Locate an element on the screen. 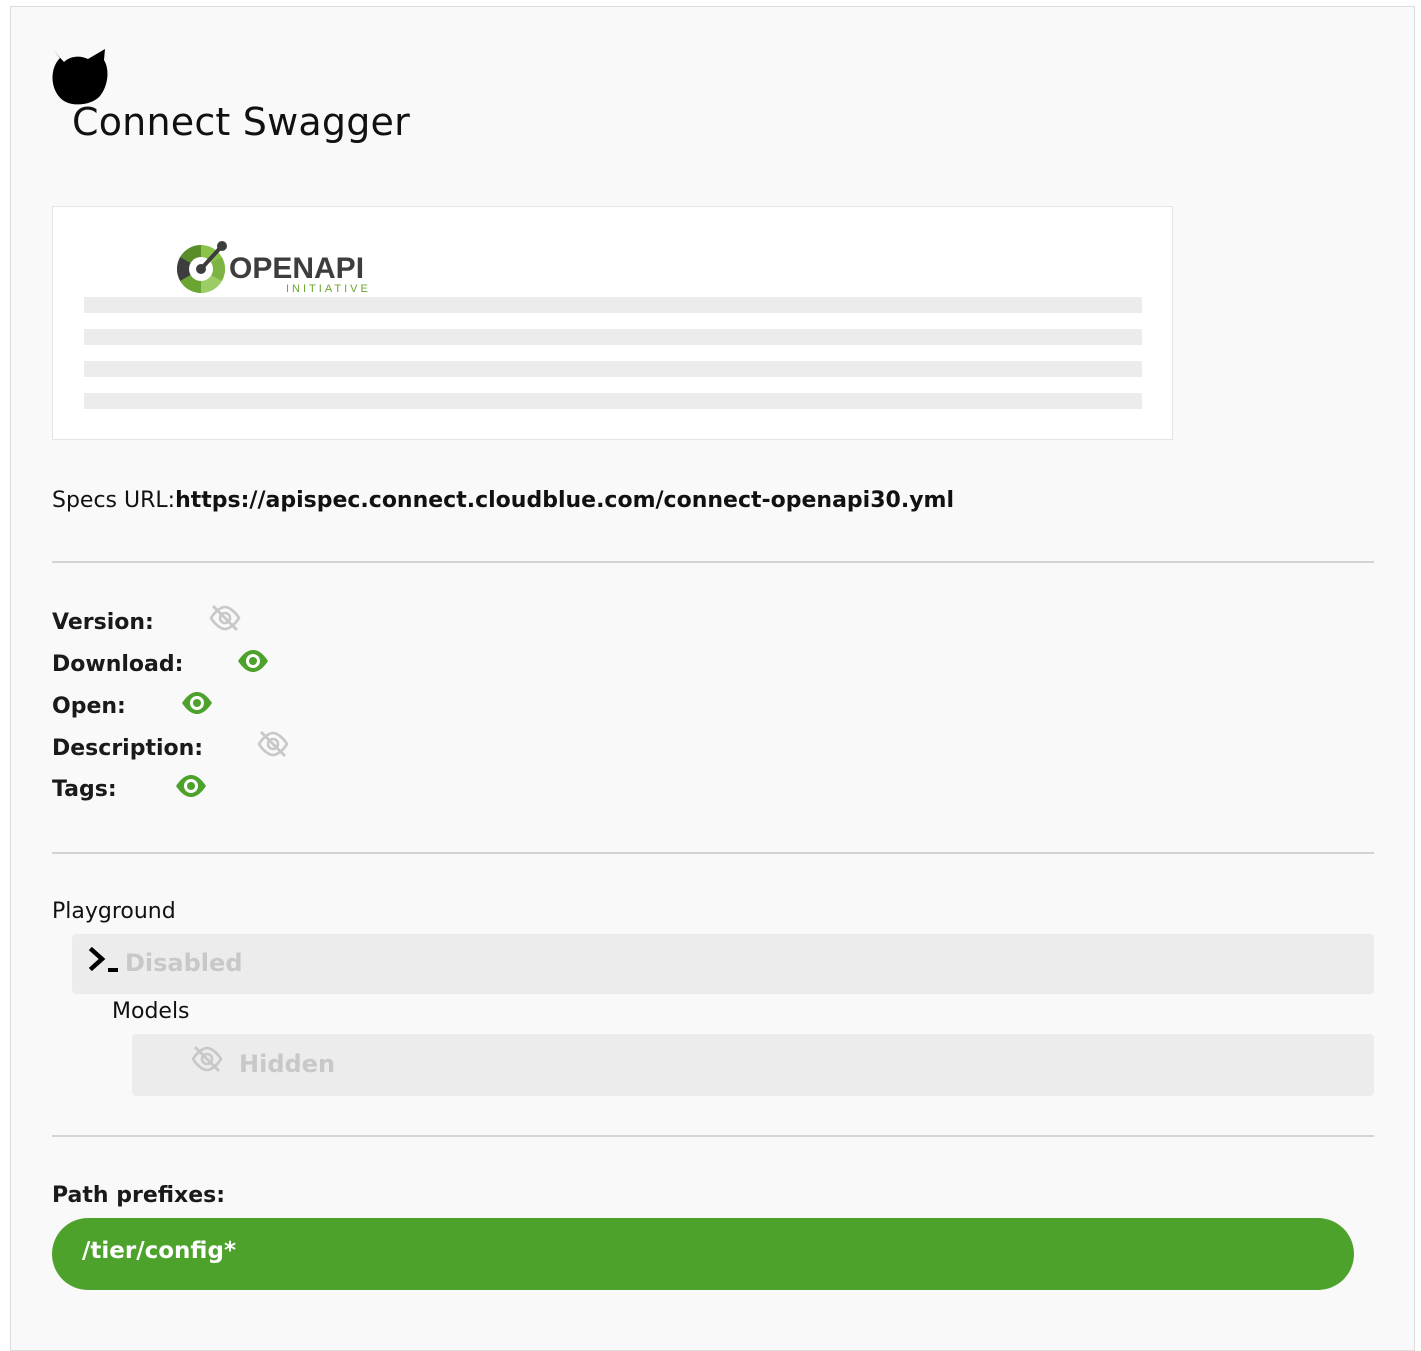 Image resolution: width=1421 pixels, height=1351 pixels. path-prefixes-label: Path prefixes: is located at coordinates (139, 1195).